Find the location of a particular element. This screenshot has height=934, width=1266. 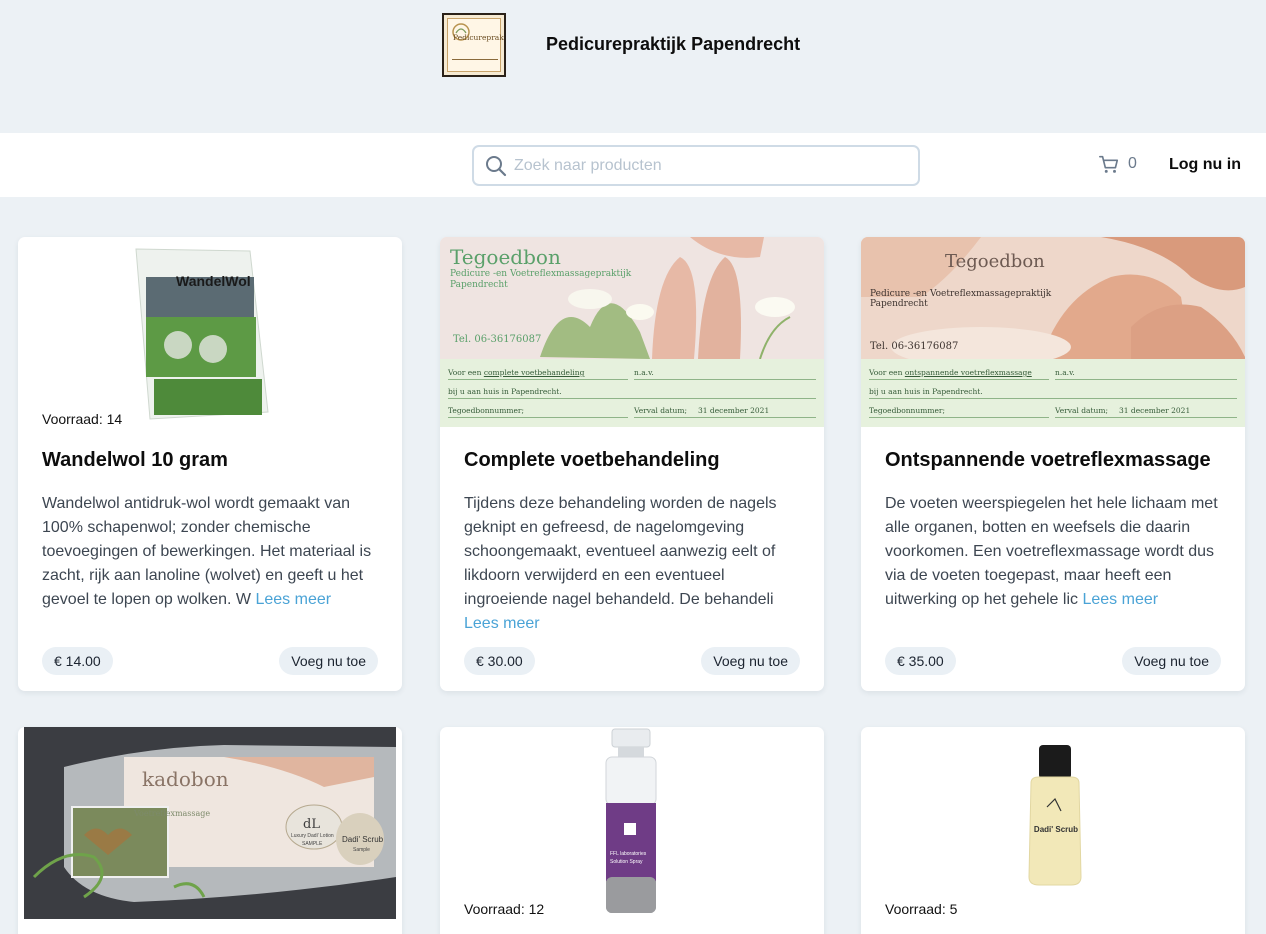

product-title: Wandelwol 10 gram is located at coordinates (135, 460).